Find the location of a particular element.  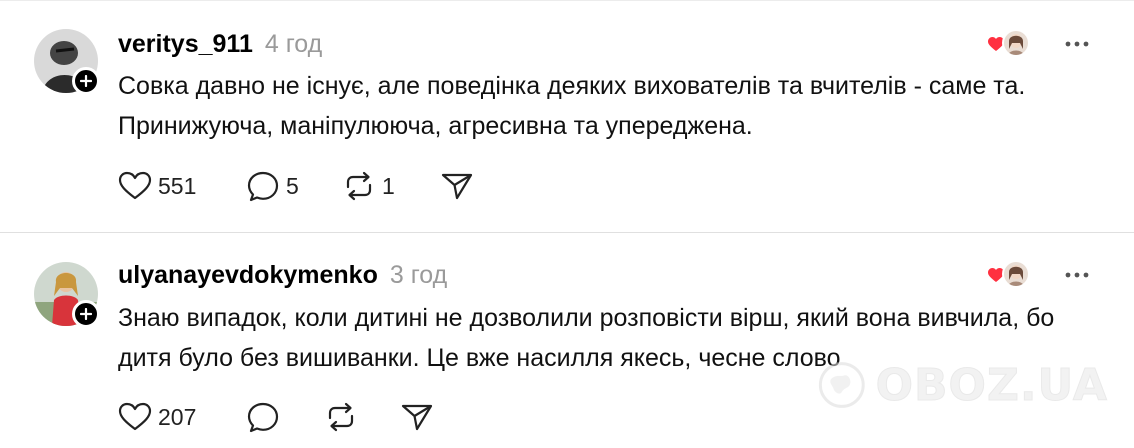

watermark: OBOZ.UA is located at coordinates (963, 385).